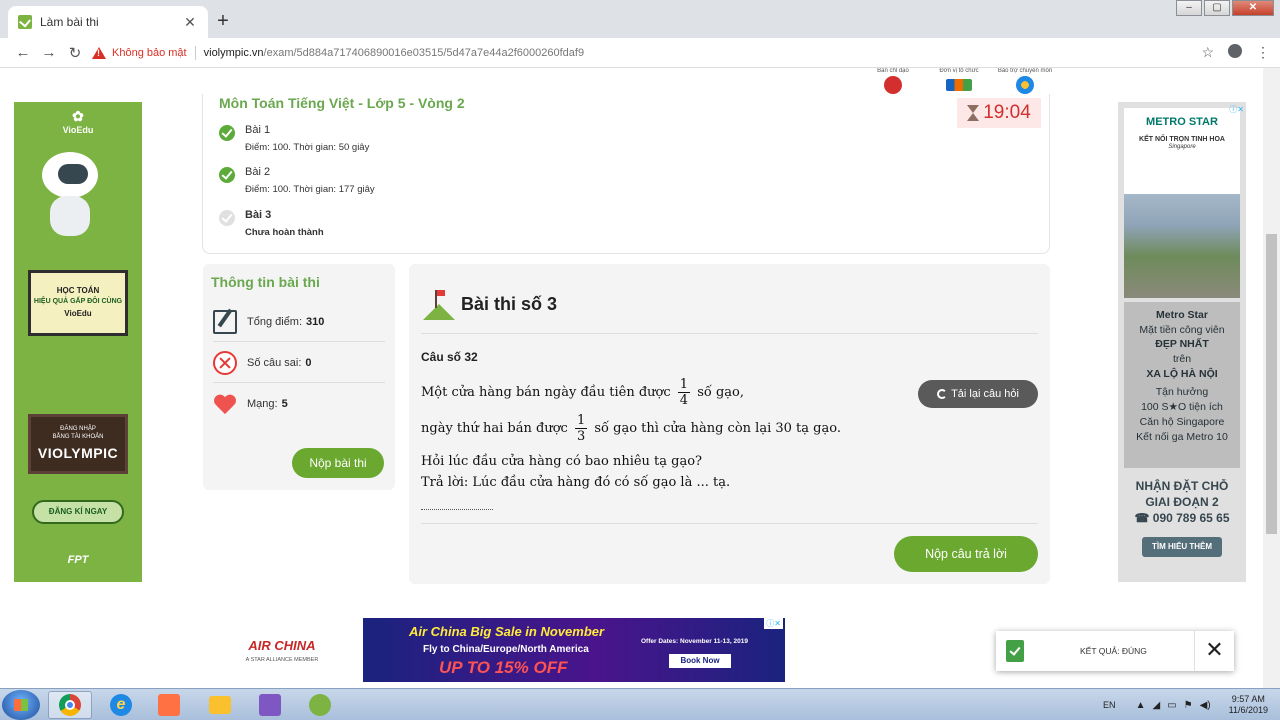  What do you see at coordinates (729, 333) in the screenshot?
I see `divider` at bounding box center [729, 333].